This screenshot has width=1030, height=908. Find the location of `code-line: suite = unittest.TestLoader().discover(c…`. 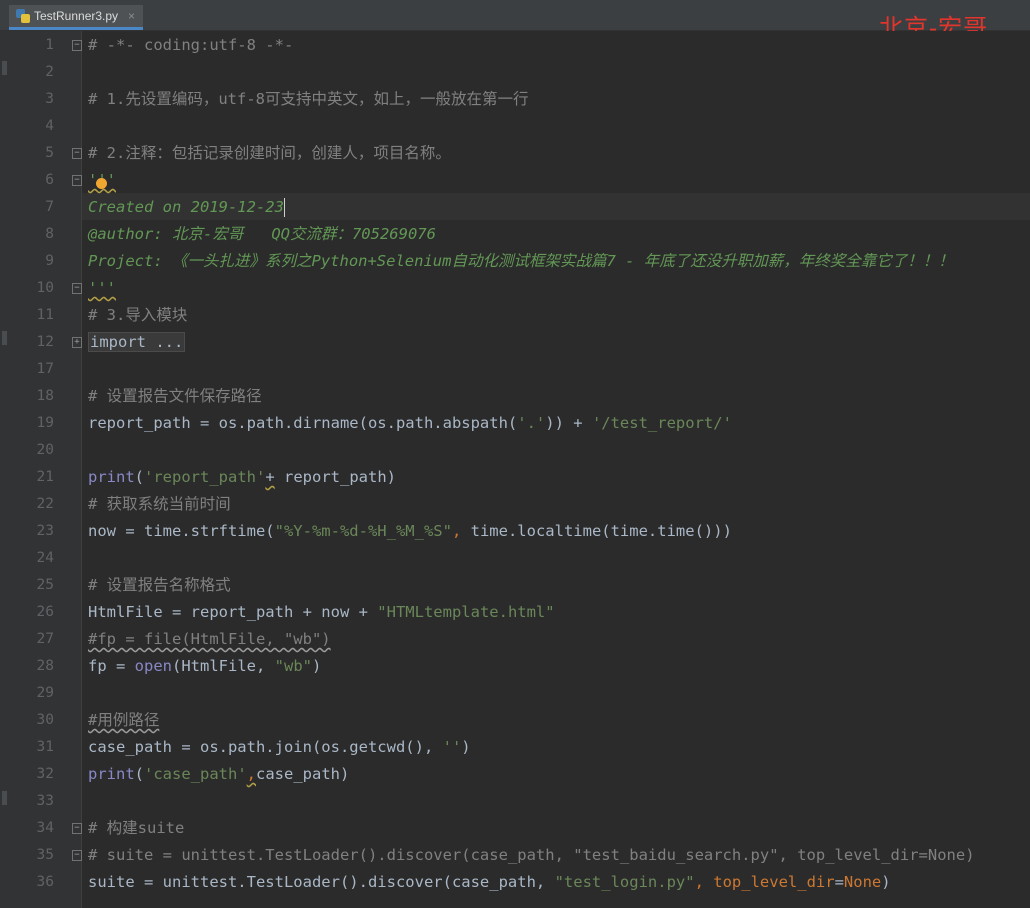

code-line: suite = unittest.TestLoader().discover(c… is located at coordinates (489, 882).